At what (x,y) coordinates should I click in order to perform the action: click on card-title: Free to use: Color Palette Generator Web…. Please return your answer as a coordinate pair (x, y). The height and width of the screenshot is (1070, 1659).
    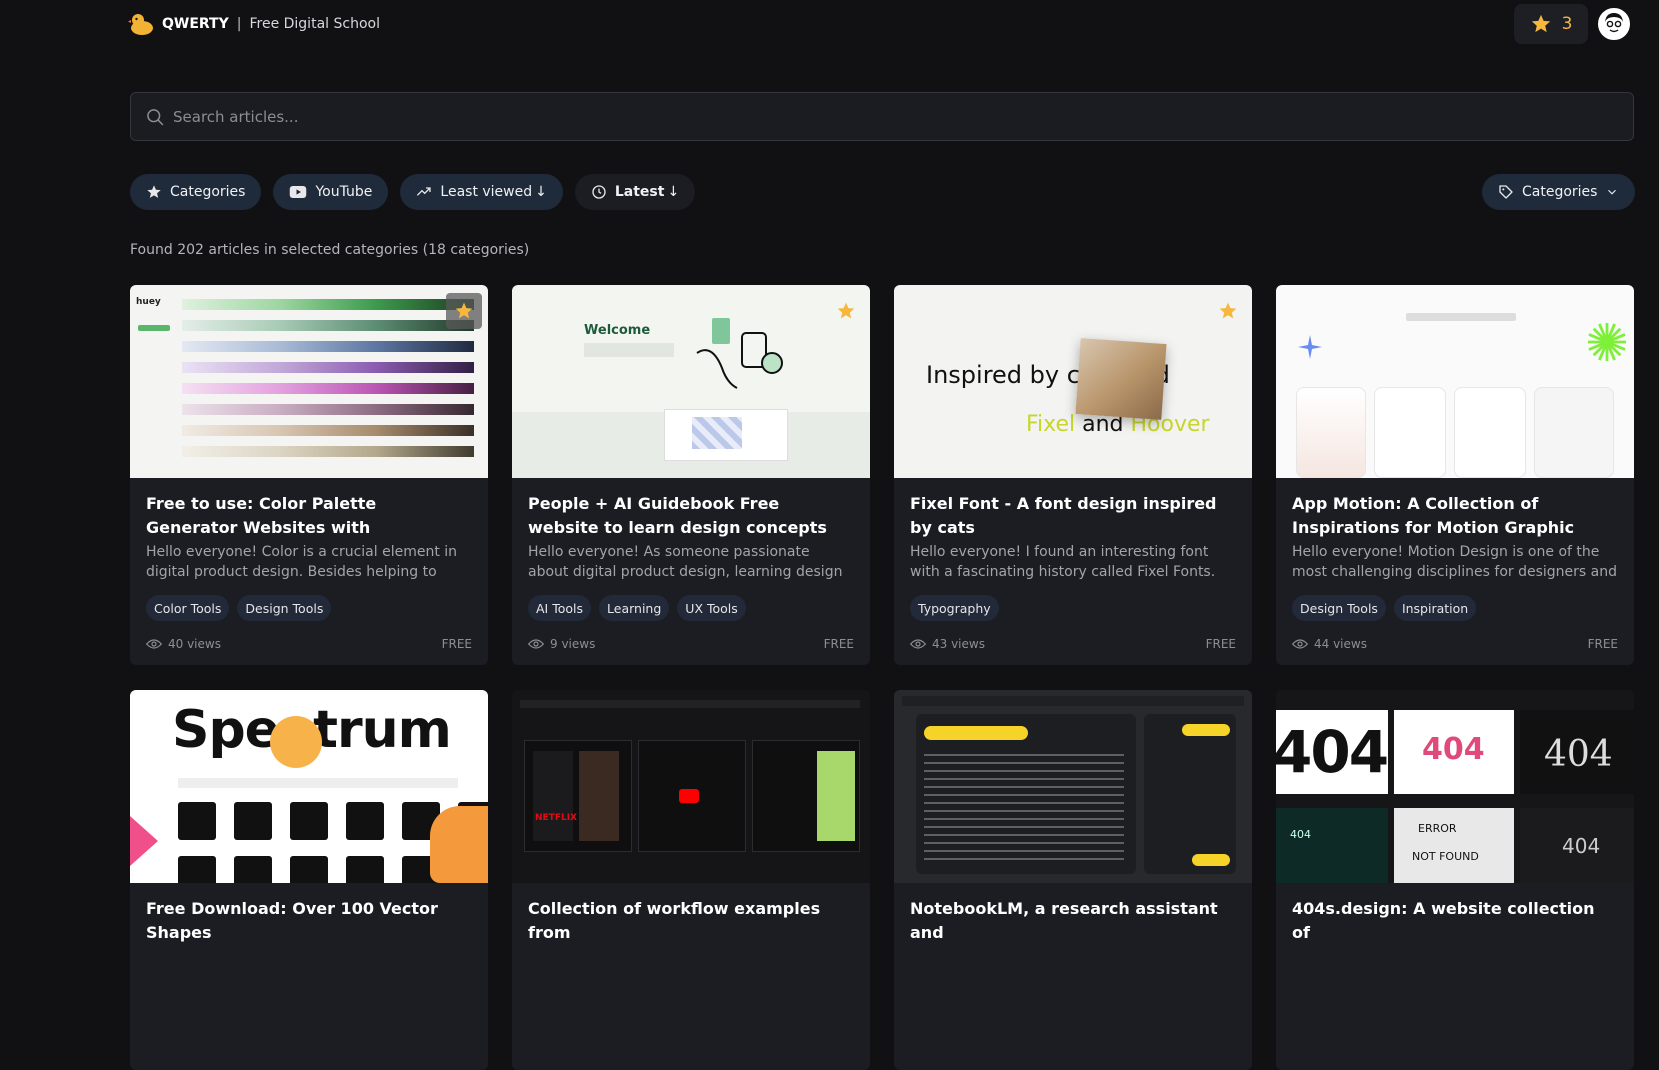
    Looking at the image, I should click on (261, 515).